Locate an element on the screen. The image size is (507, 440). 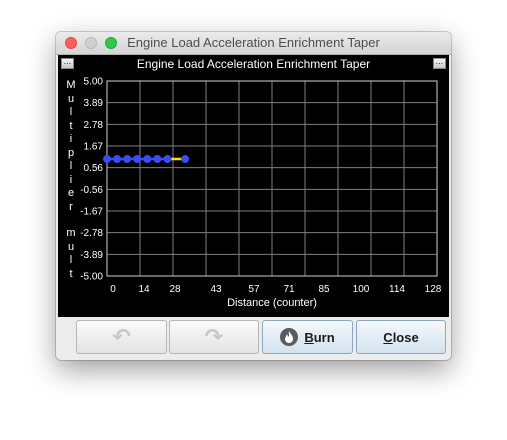
undo-arrow-icon: ↶ is located at coordinates (121, 337).